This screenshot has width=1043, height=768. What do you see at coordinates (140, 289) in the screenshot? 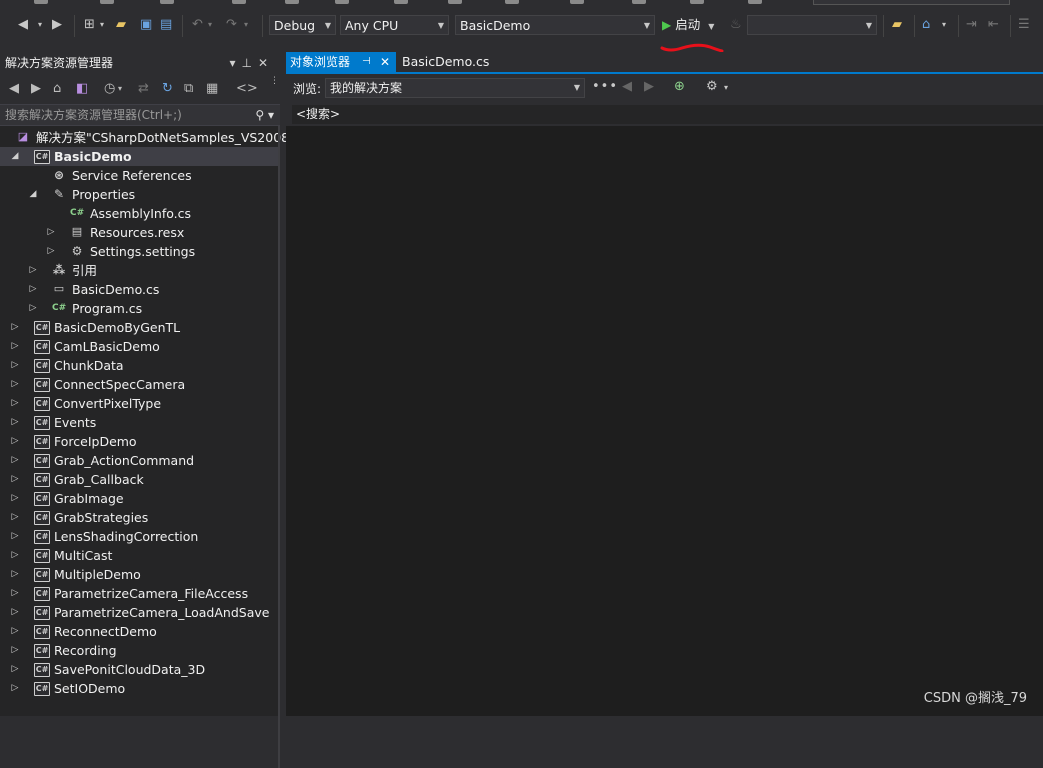
I see `tree-item: ▷ ▭ BasicDemo.cs` at bounding box center [140, 289].